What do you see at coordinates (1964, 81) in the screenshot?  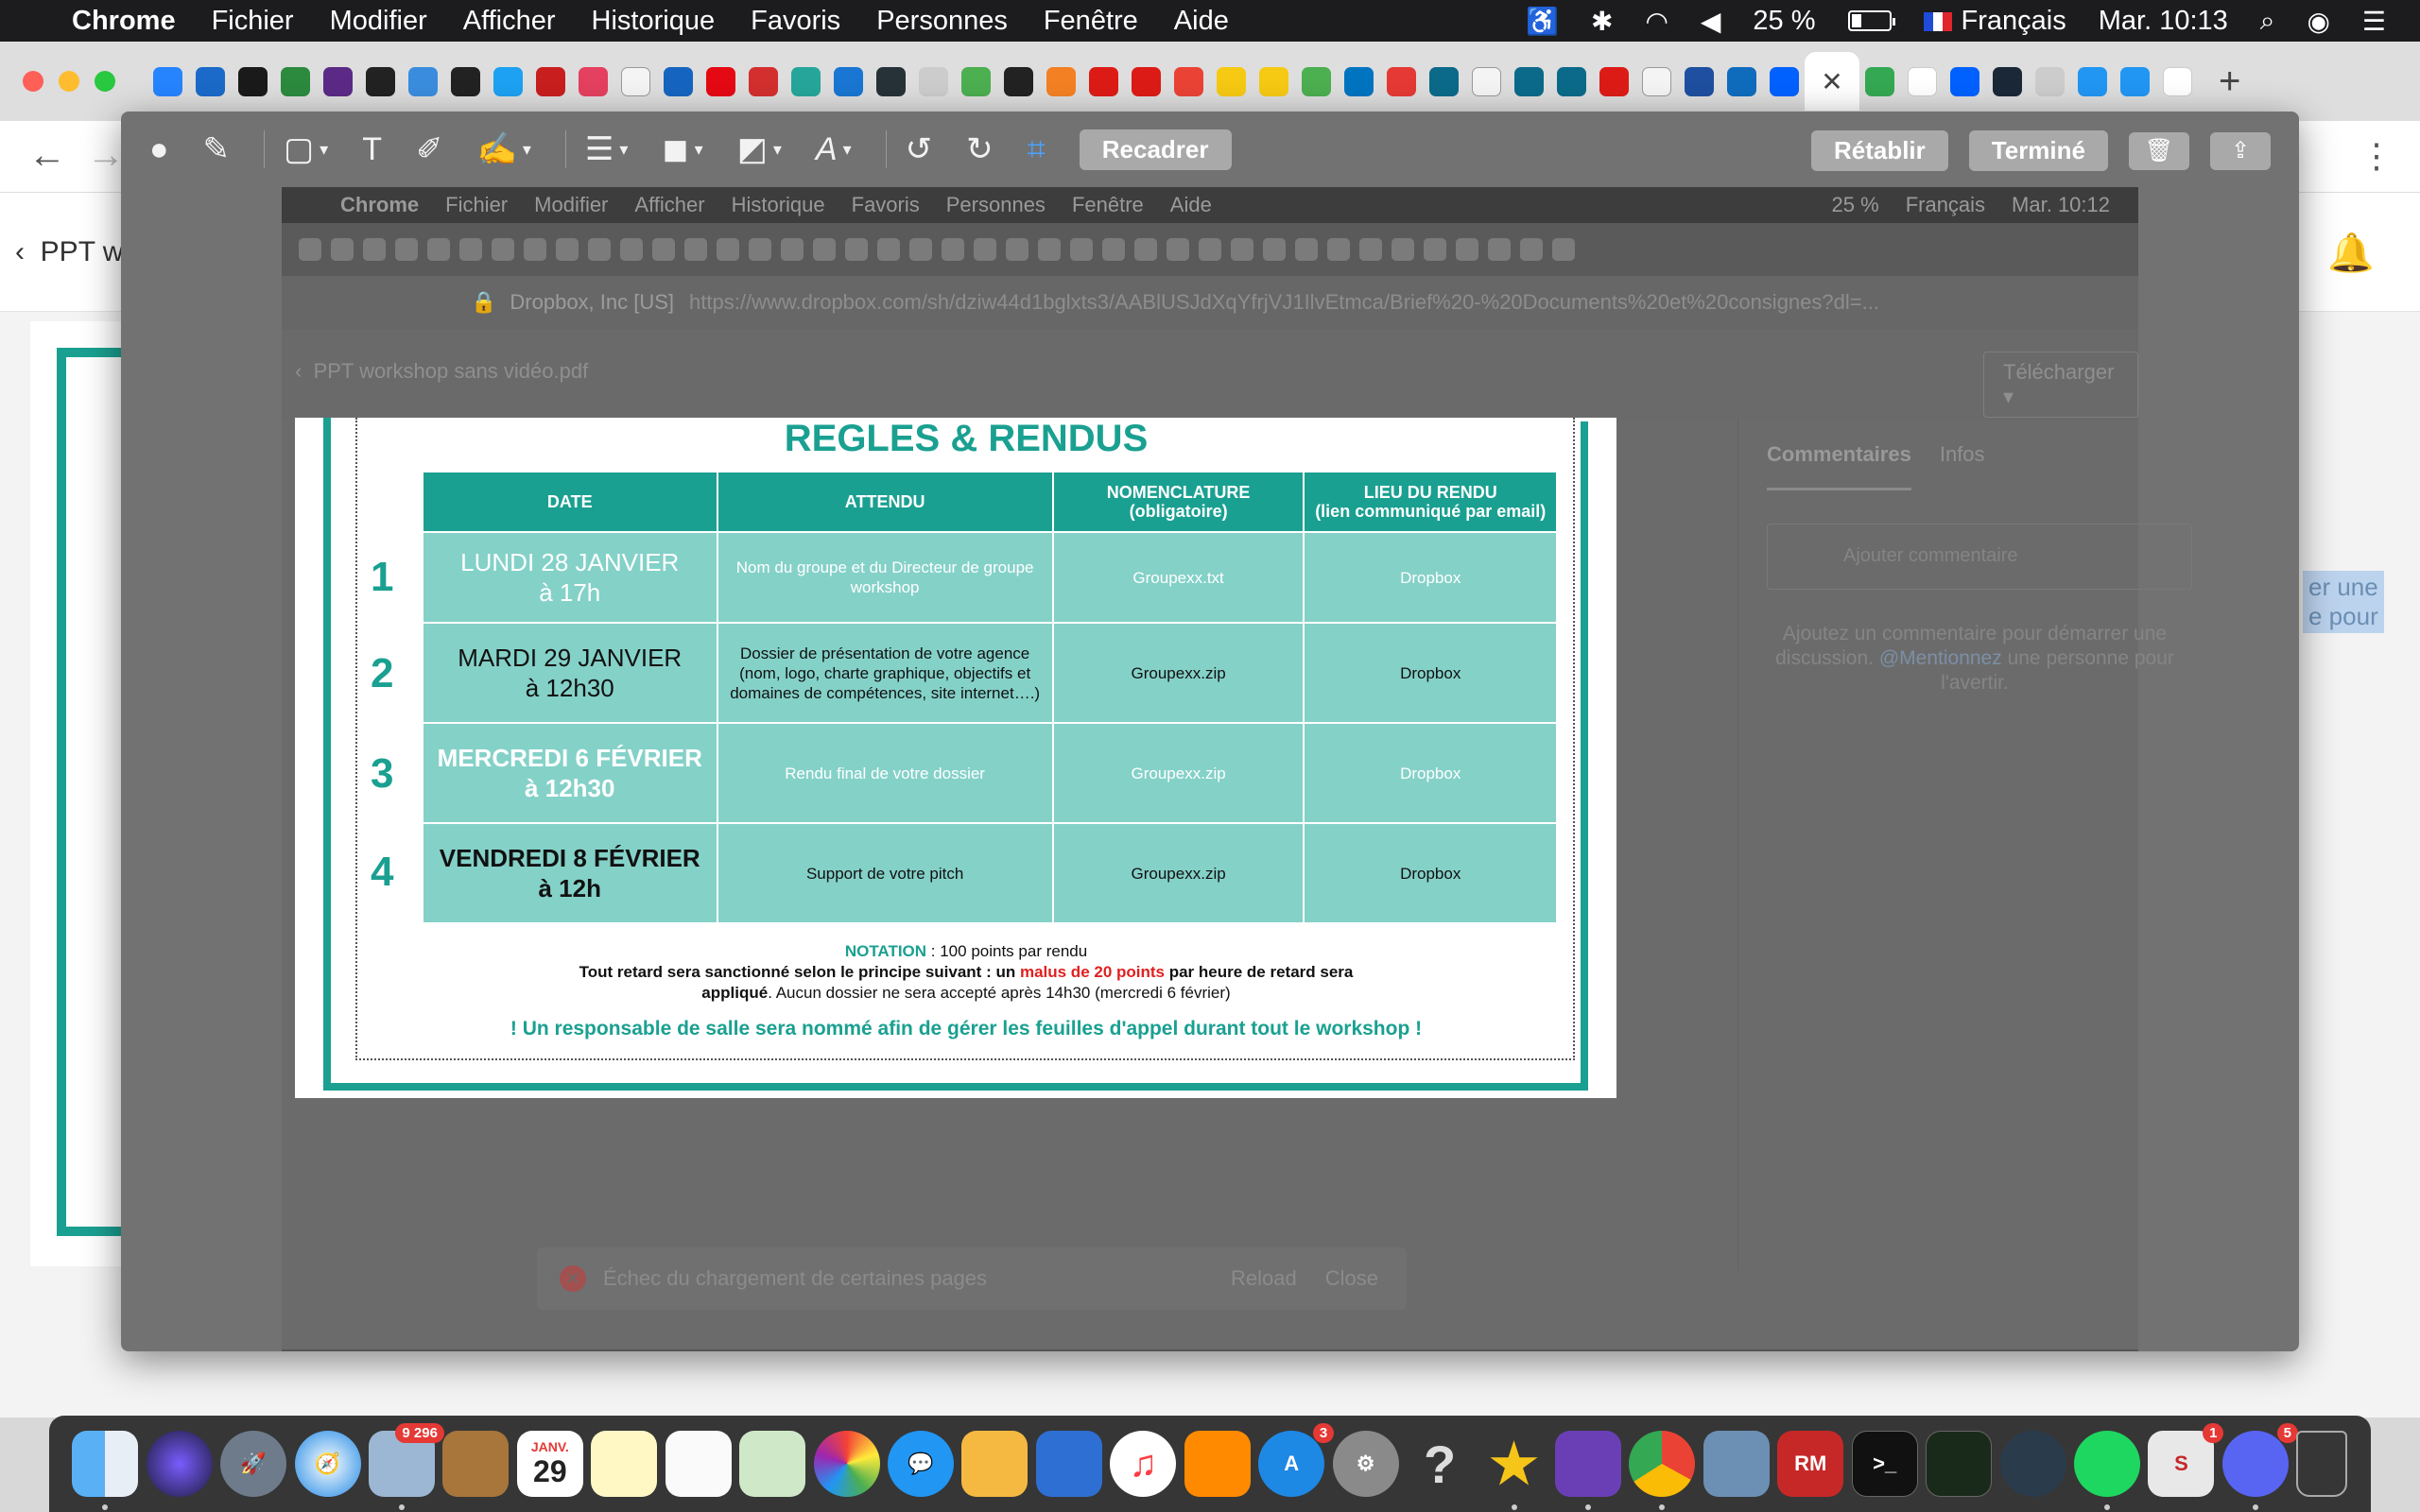 I see `dropbox-icon` at bounding box center [1964, 81].